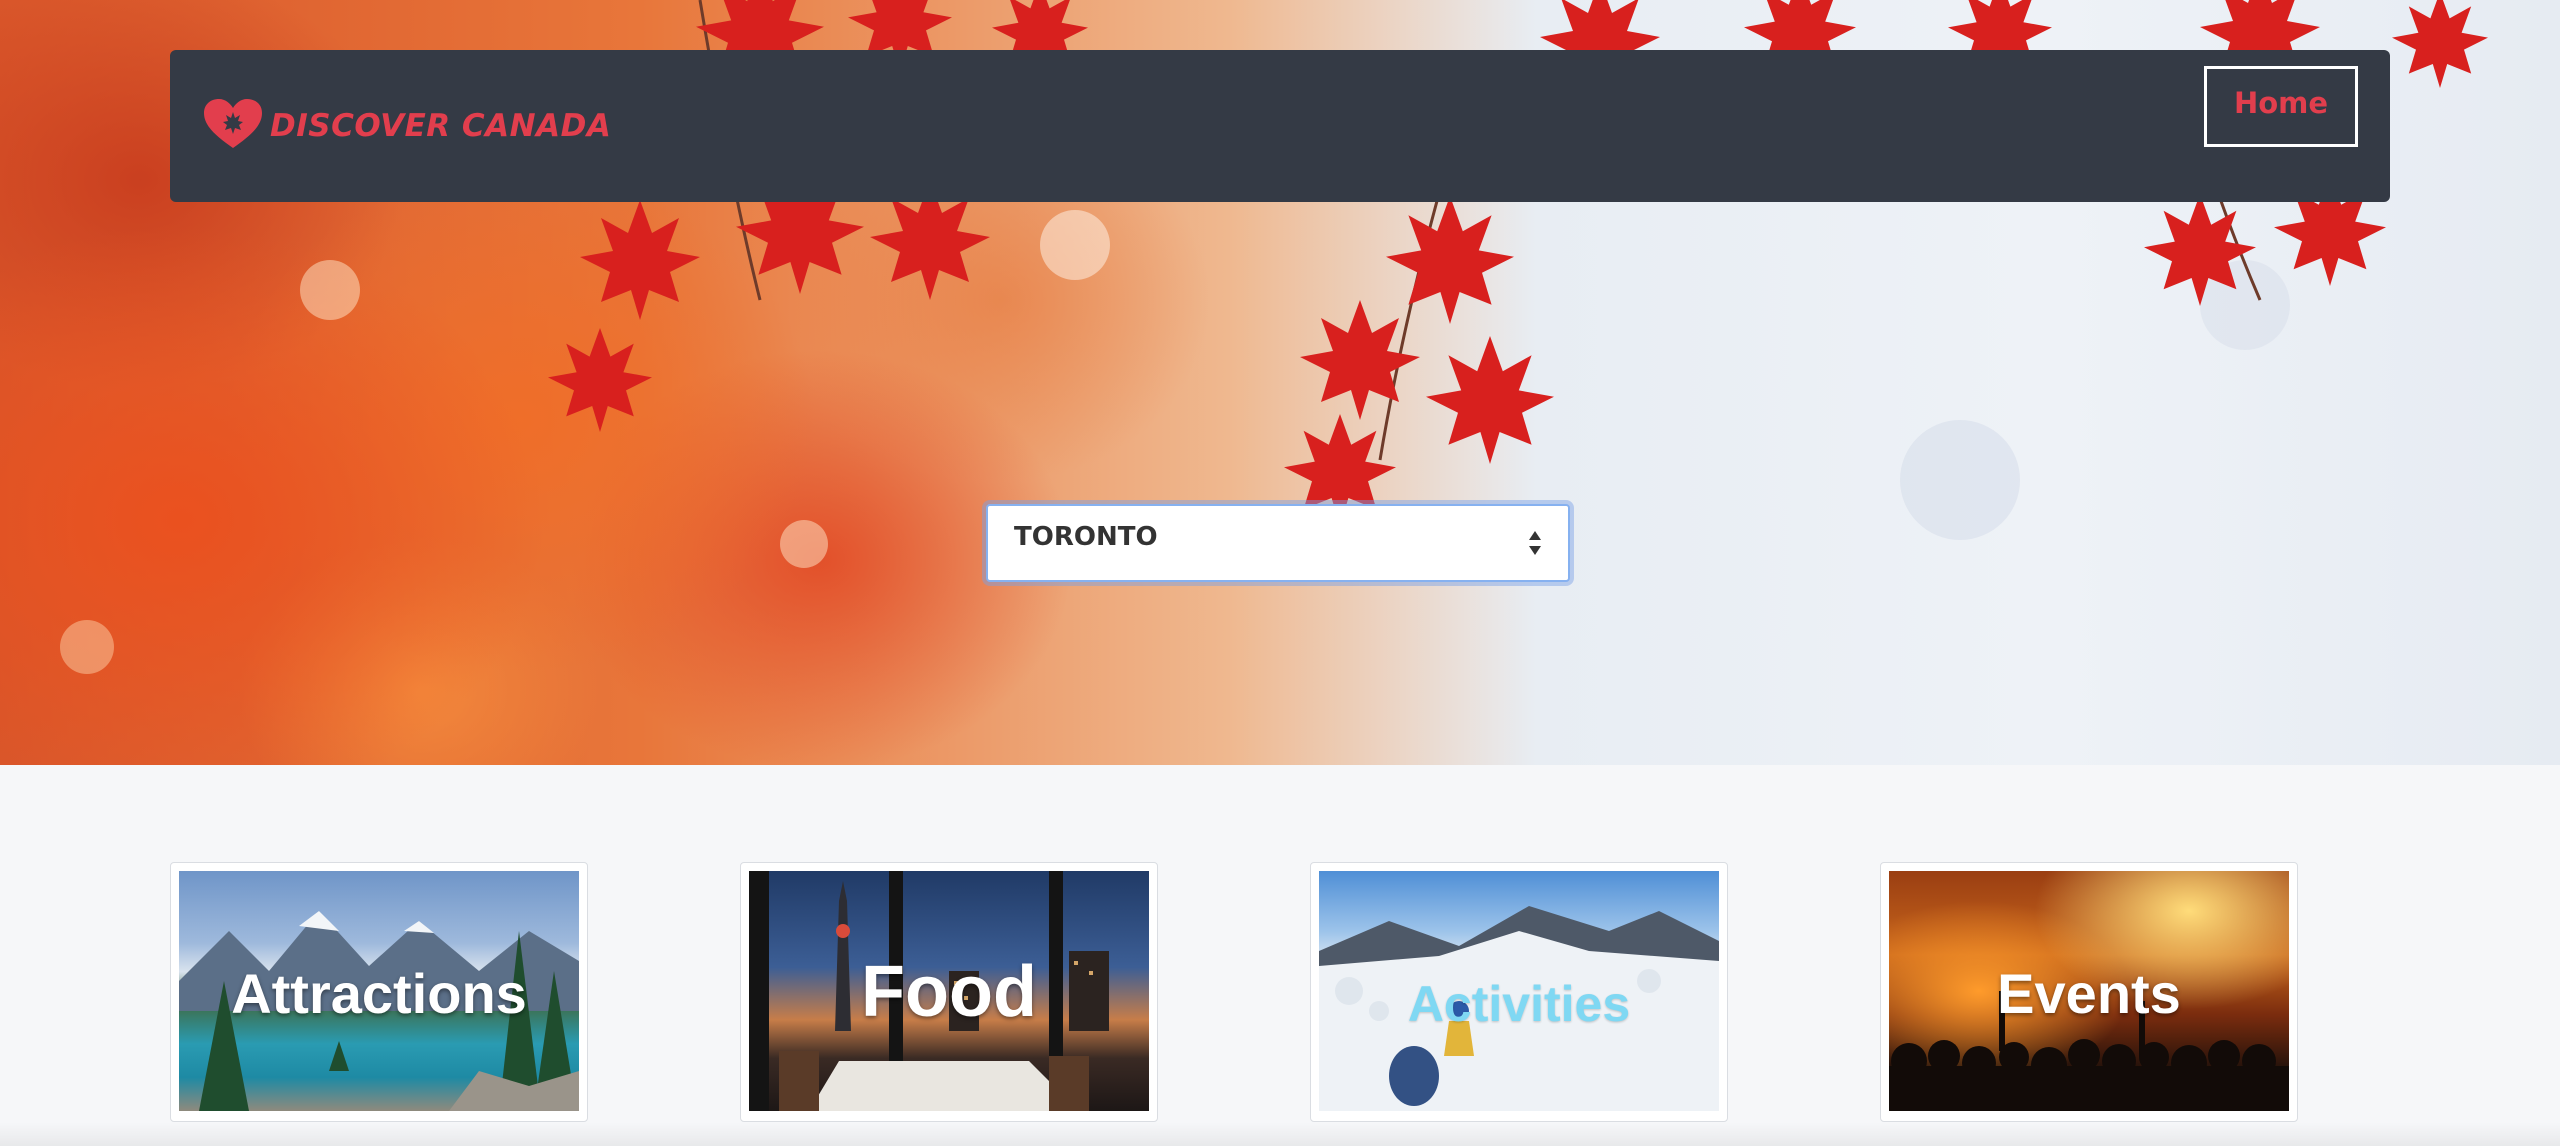  Describe the element at coordinates (1519, 1004) in the screenshot. I see `category-label: Activities` at that location.